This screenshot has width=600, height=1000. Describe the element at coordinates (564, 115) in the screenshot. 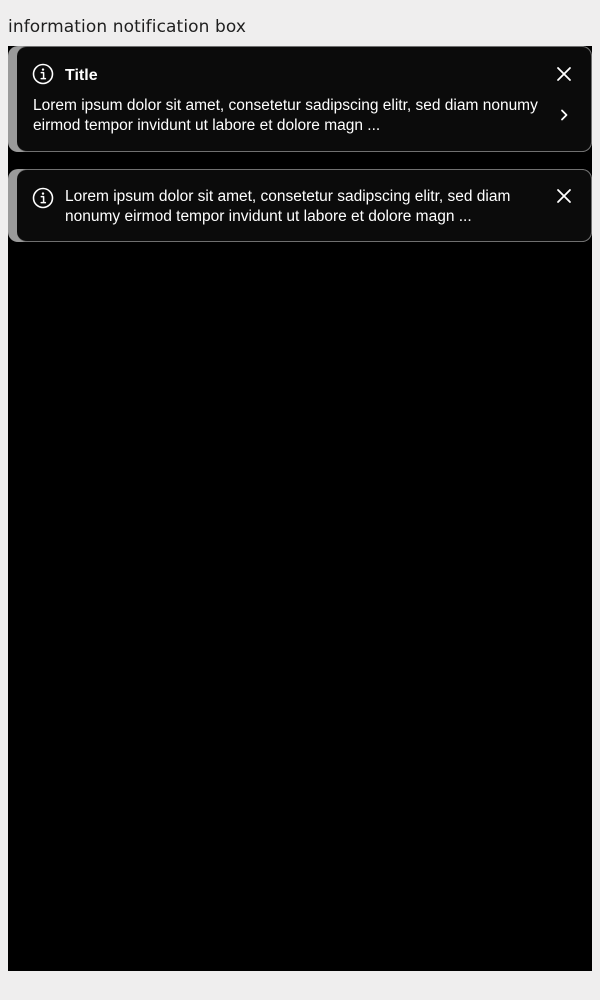

I see `chevron-right-icon` at that location.